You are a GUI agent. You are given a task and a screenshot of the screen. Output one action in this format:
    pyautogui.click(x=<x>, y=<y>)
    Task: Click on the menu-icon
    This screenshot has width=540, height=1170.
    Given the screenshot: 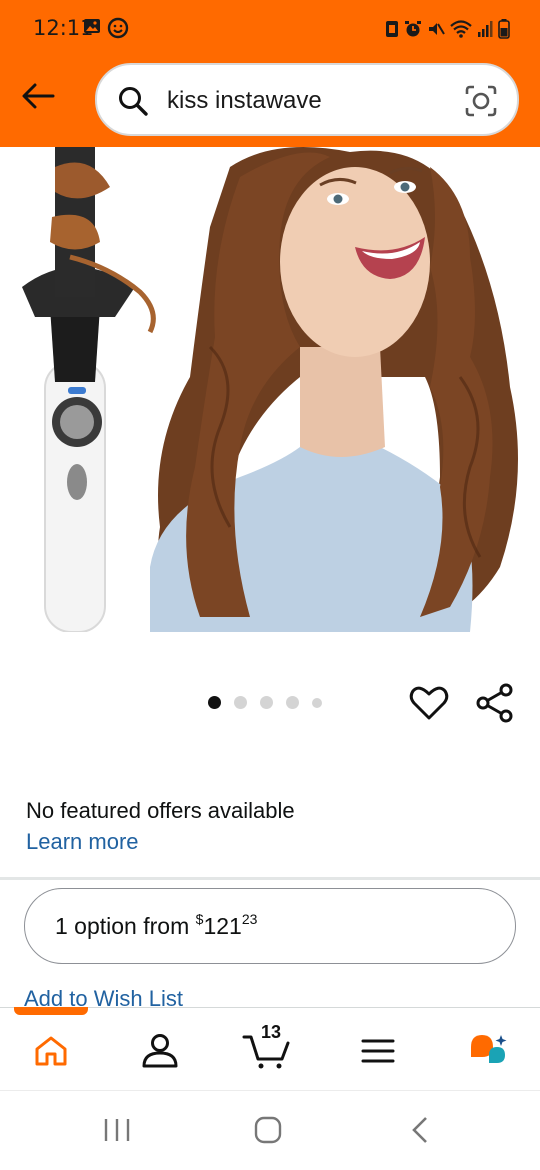 What is the action you would take?
    pyautogui.click(x=378, y=1051)
    